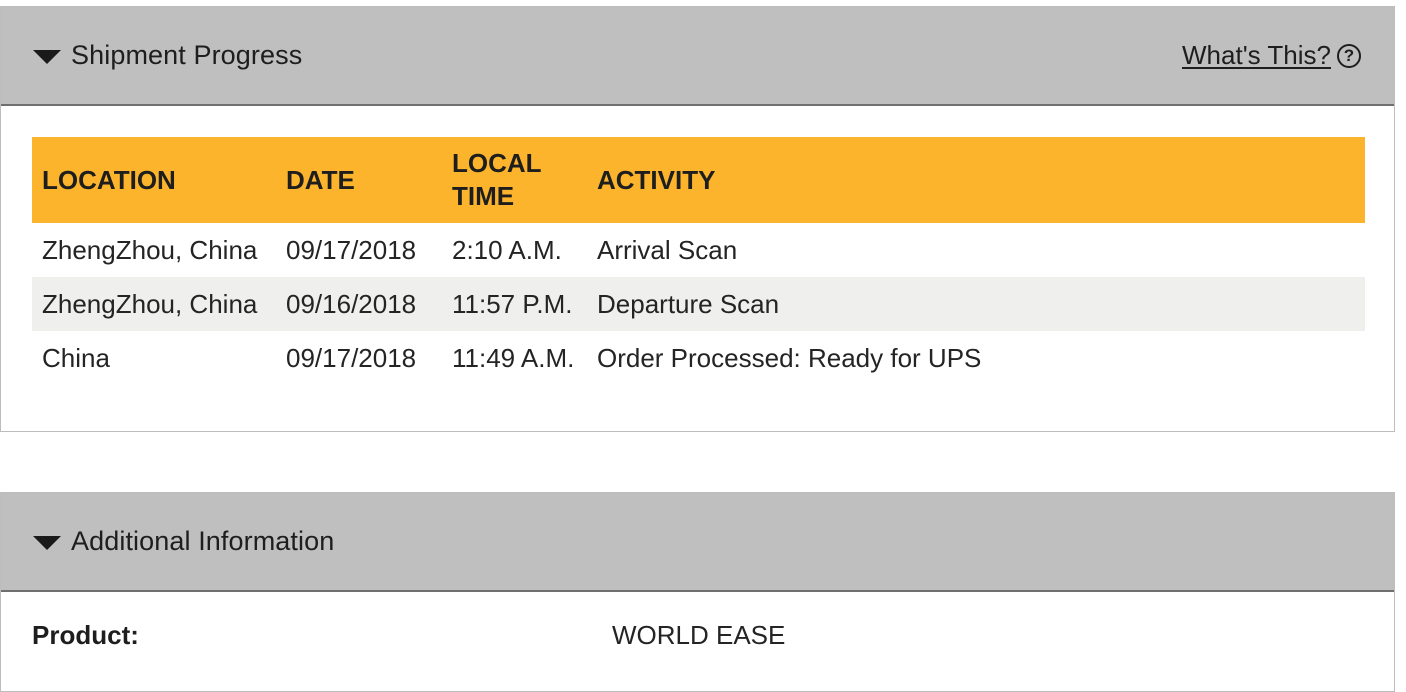 The width and height of the screenshot is (1406, 692). I want to click on question-circle-icon: ?, so click(1349, 55).